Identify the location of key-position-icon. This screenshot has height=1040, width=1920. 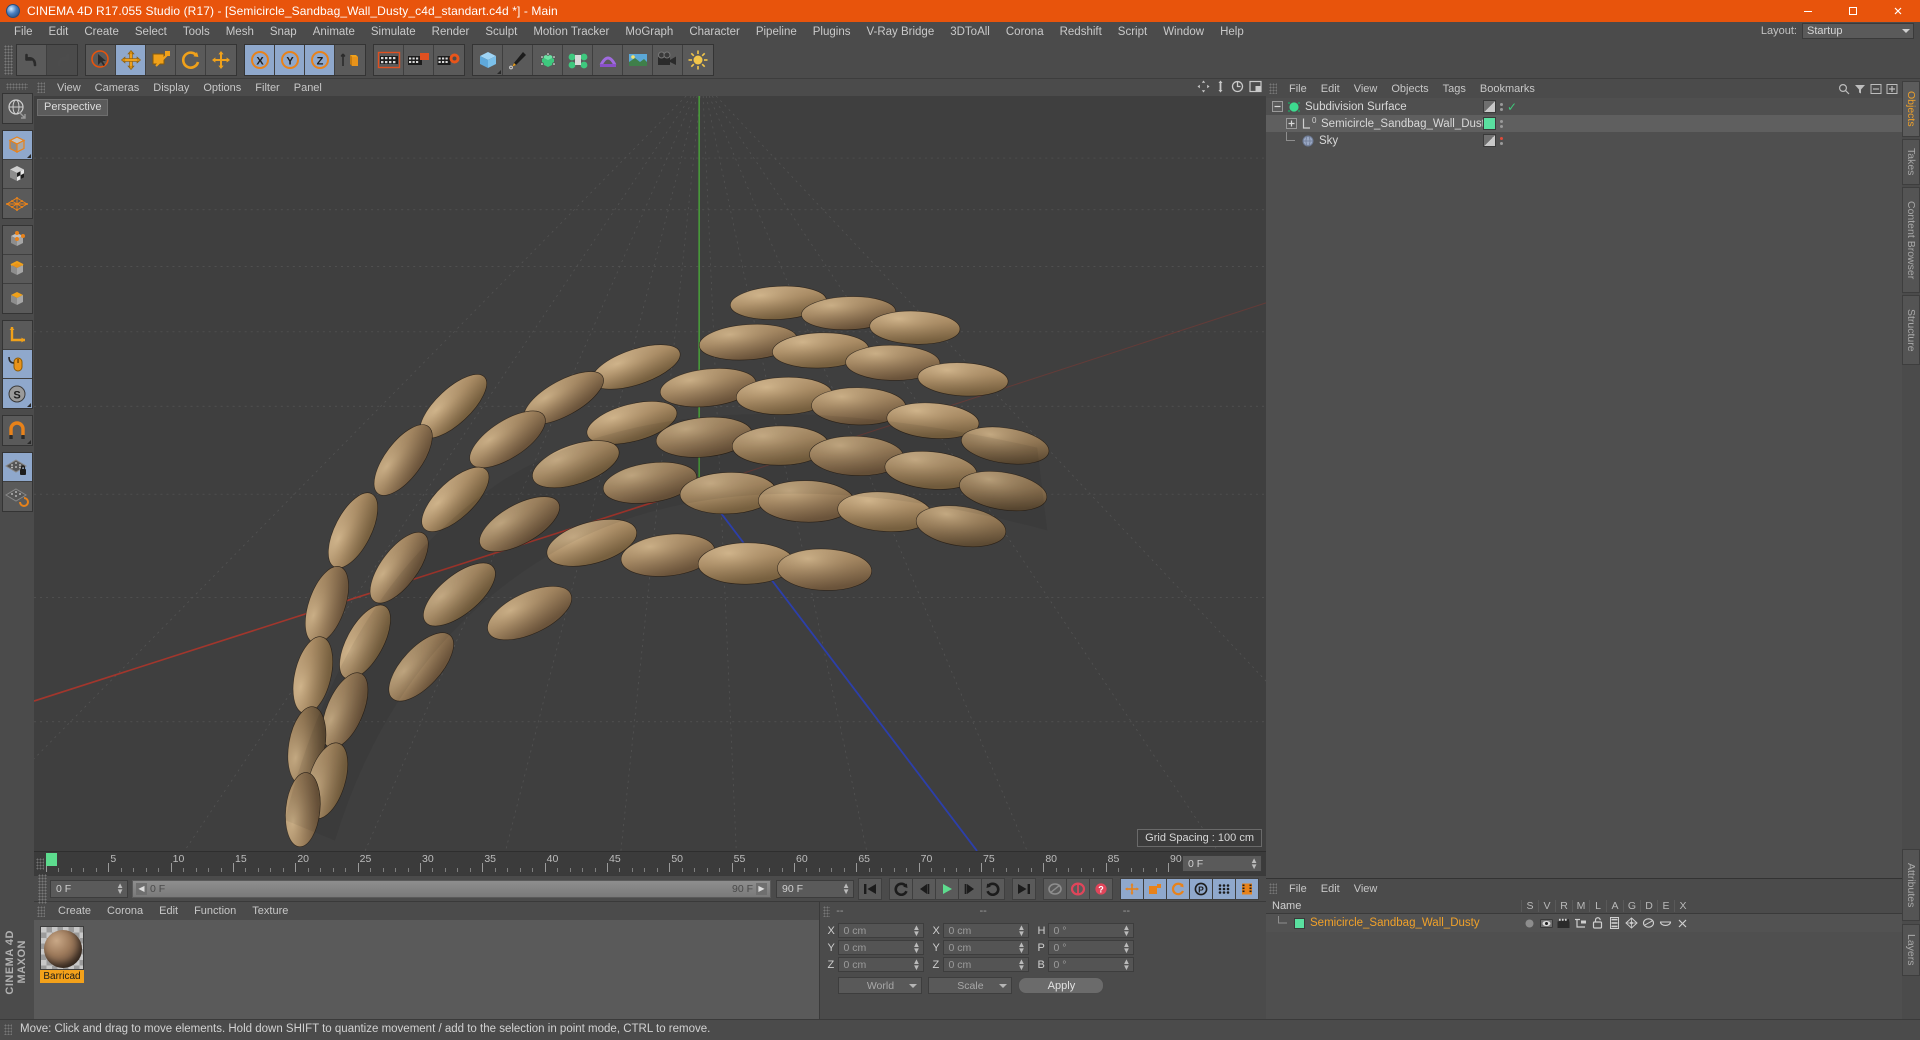
(1132, 888).